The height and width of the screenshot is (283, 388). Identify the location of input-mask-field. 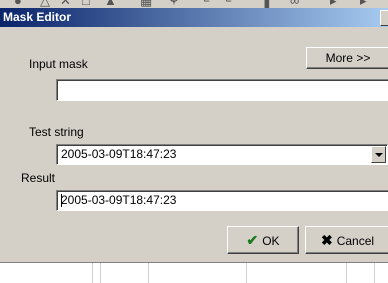
(222, 90).